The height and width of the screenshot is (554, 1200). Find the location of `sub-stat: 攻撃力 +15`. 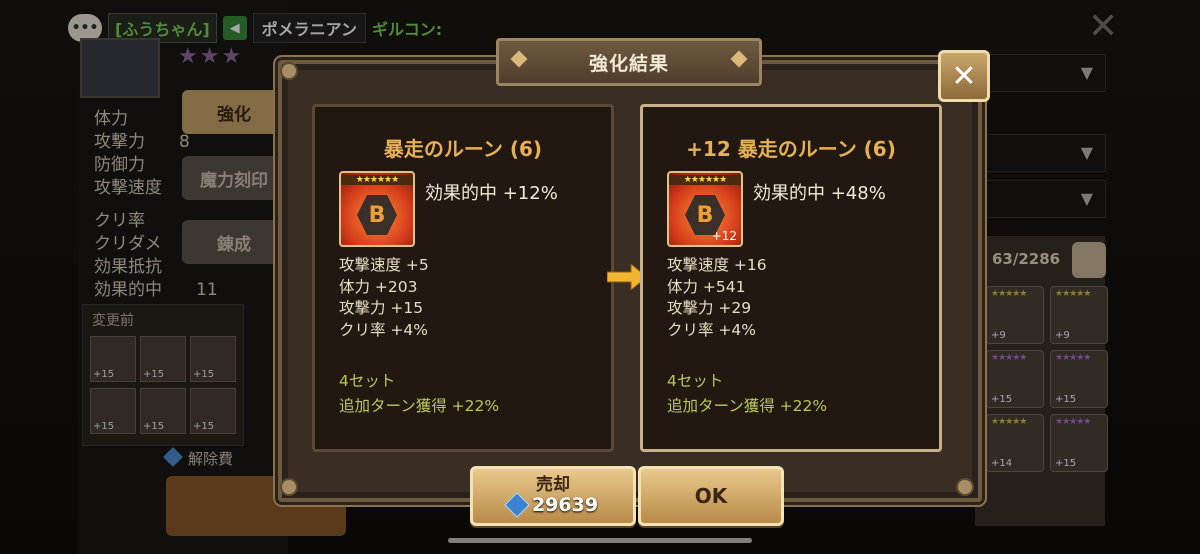

sub-stat: 攻撃力 +15 is located at coordinates (381, 308).